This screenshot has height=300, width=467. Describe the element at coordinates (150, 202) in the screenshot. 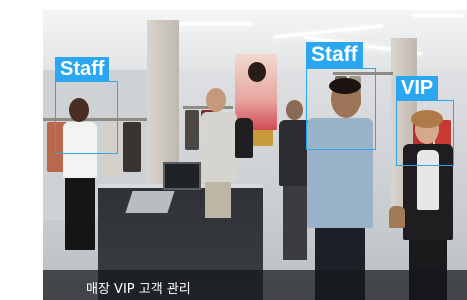

I see `laptop` at that location.